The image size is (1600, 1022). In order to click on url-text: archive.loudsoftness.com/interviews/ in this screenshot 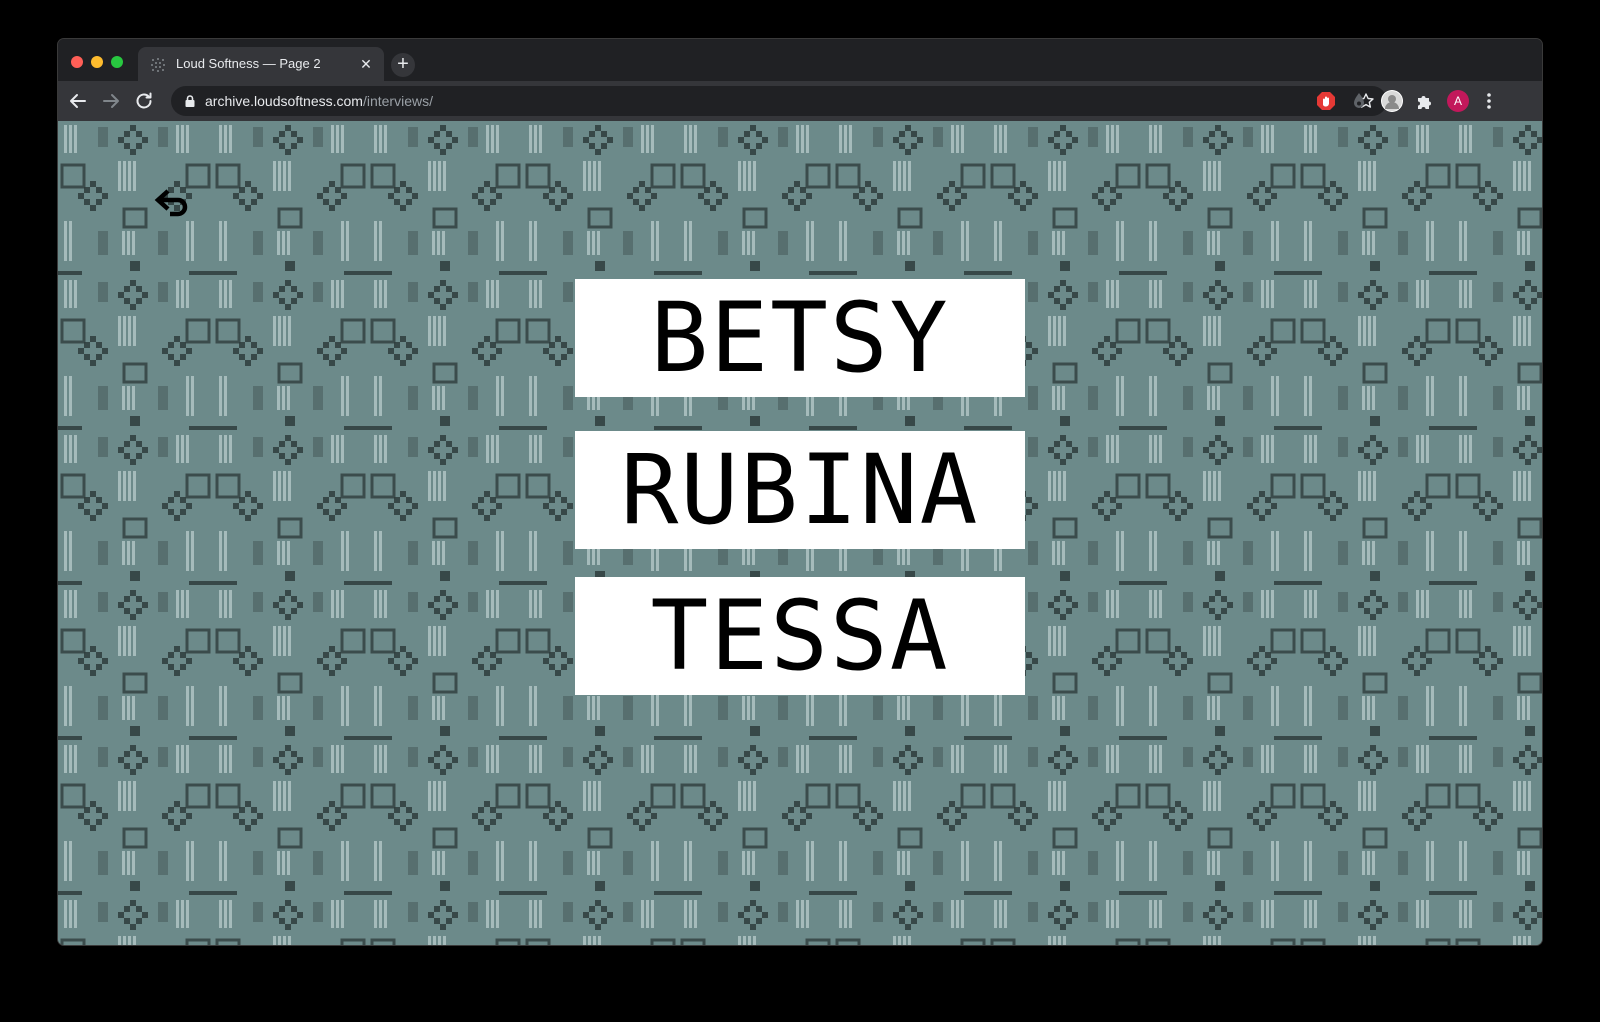, I will do `click(319, 101)`.